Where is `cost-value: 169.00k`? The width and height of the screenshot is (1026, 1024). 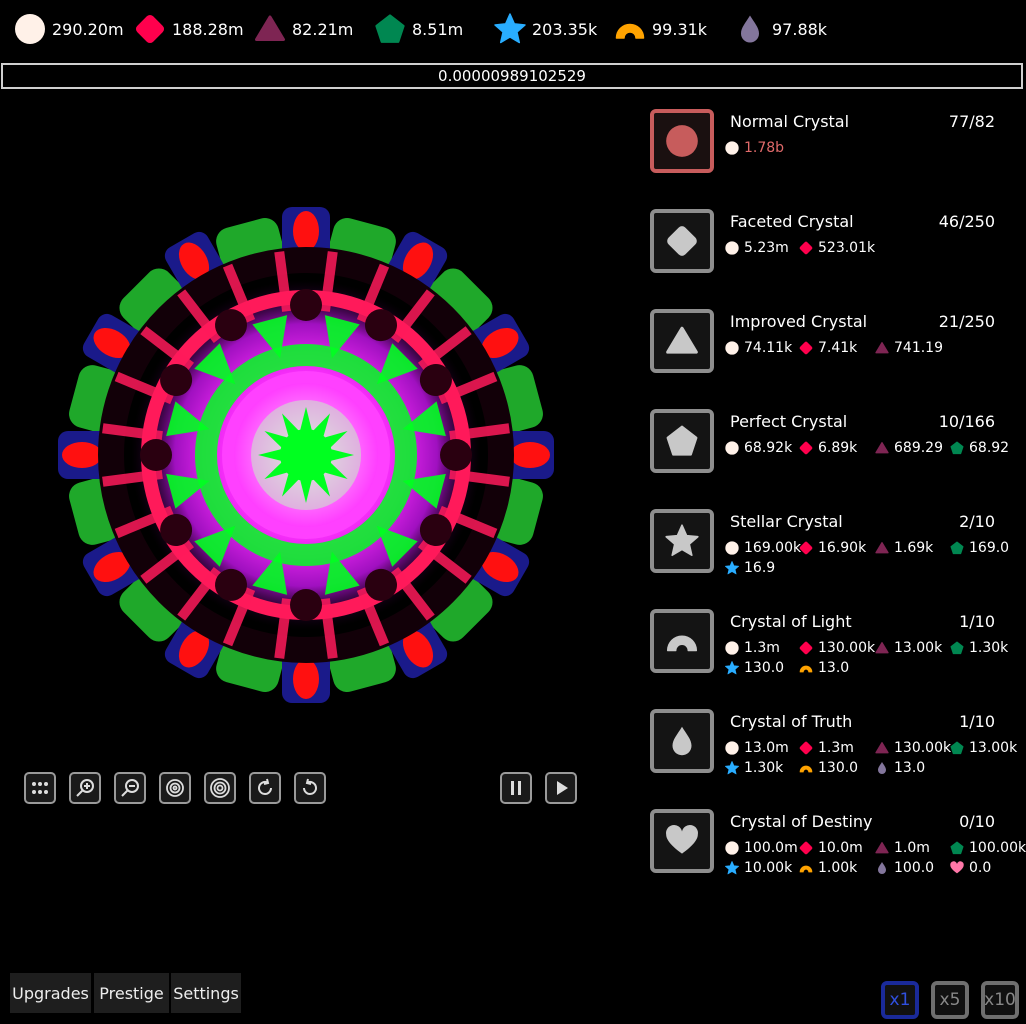 cost-value: 169.00k is located at coordinates (773, 548).